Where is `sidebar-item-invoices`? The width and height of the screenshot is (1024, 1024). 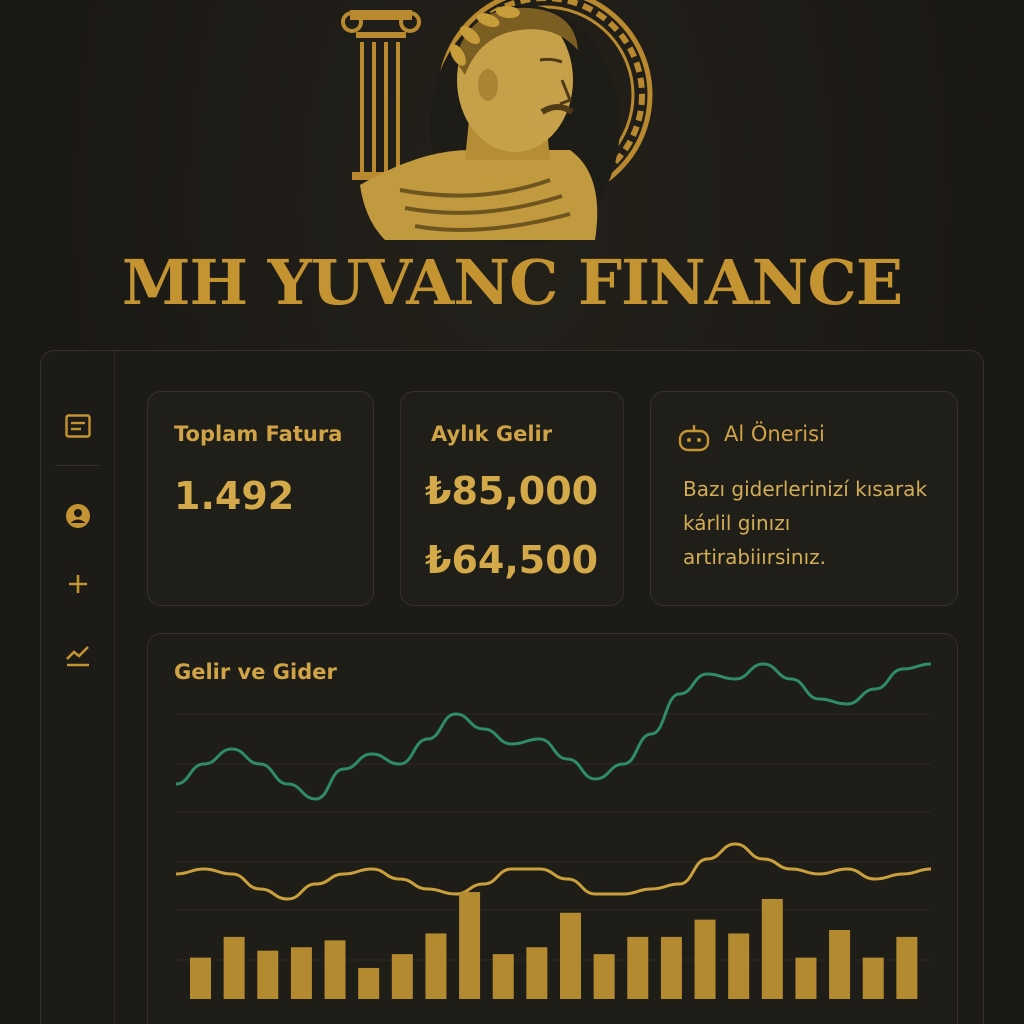 sidebar-item-invoices is located at coordinates (78, 426).